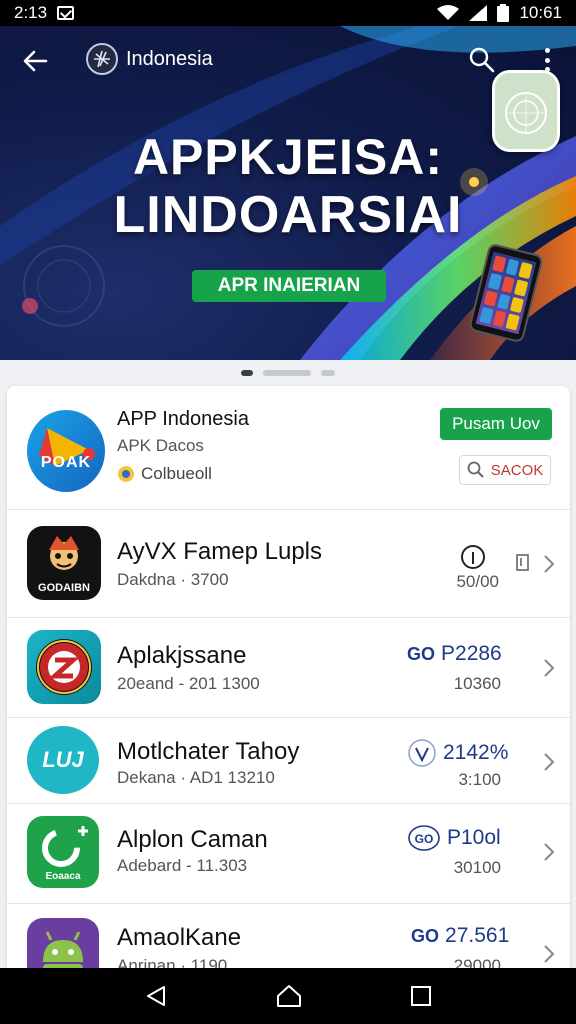 The image size is (576, 1024). Describe the element at coordinates (182, 655) in the screenshot. I see `app-name: Aplakjssane` at that location.